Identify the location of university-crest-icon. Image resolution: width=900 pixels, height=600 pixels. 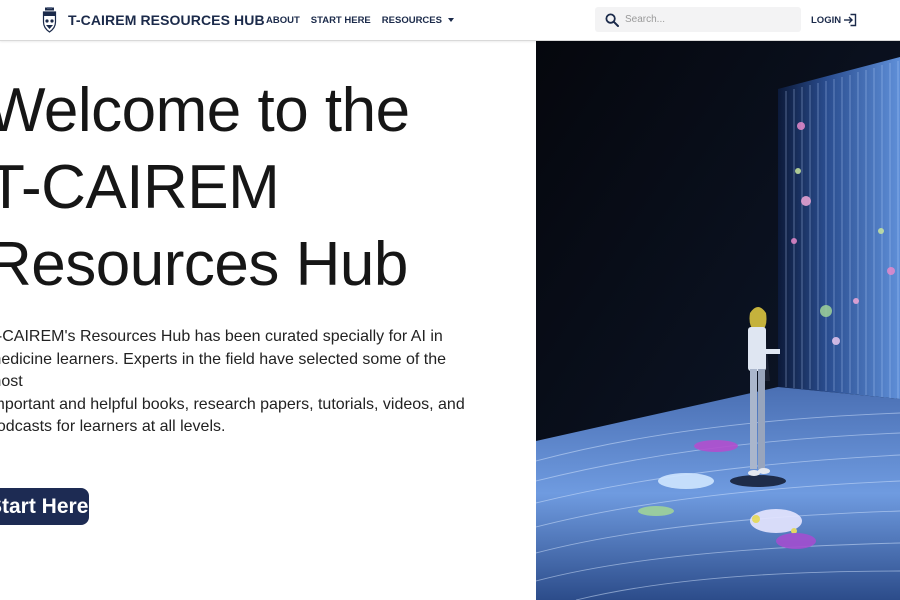
(49, 20).